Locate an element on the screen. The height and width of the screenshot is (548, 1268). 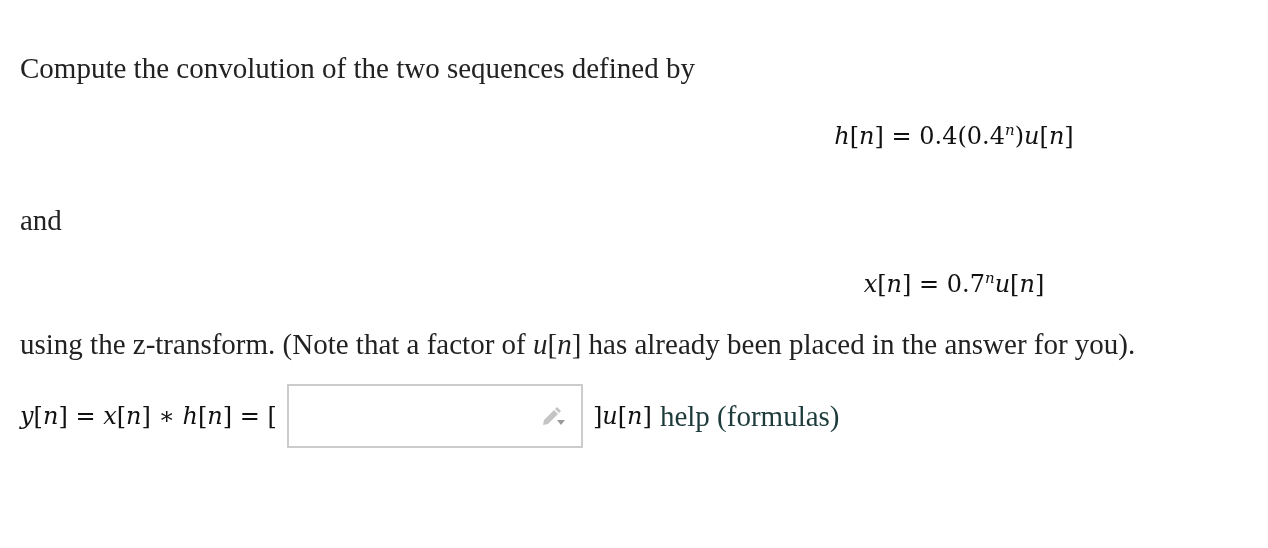
equation-prefix: y[n] = x[n] ∗ h[n] = [ is located at coordinates (148, 416).